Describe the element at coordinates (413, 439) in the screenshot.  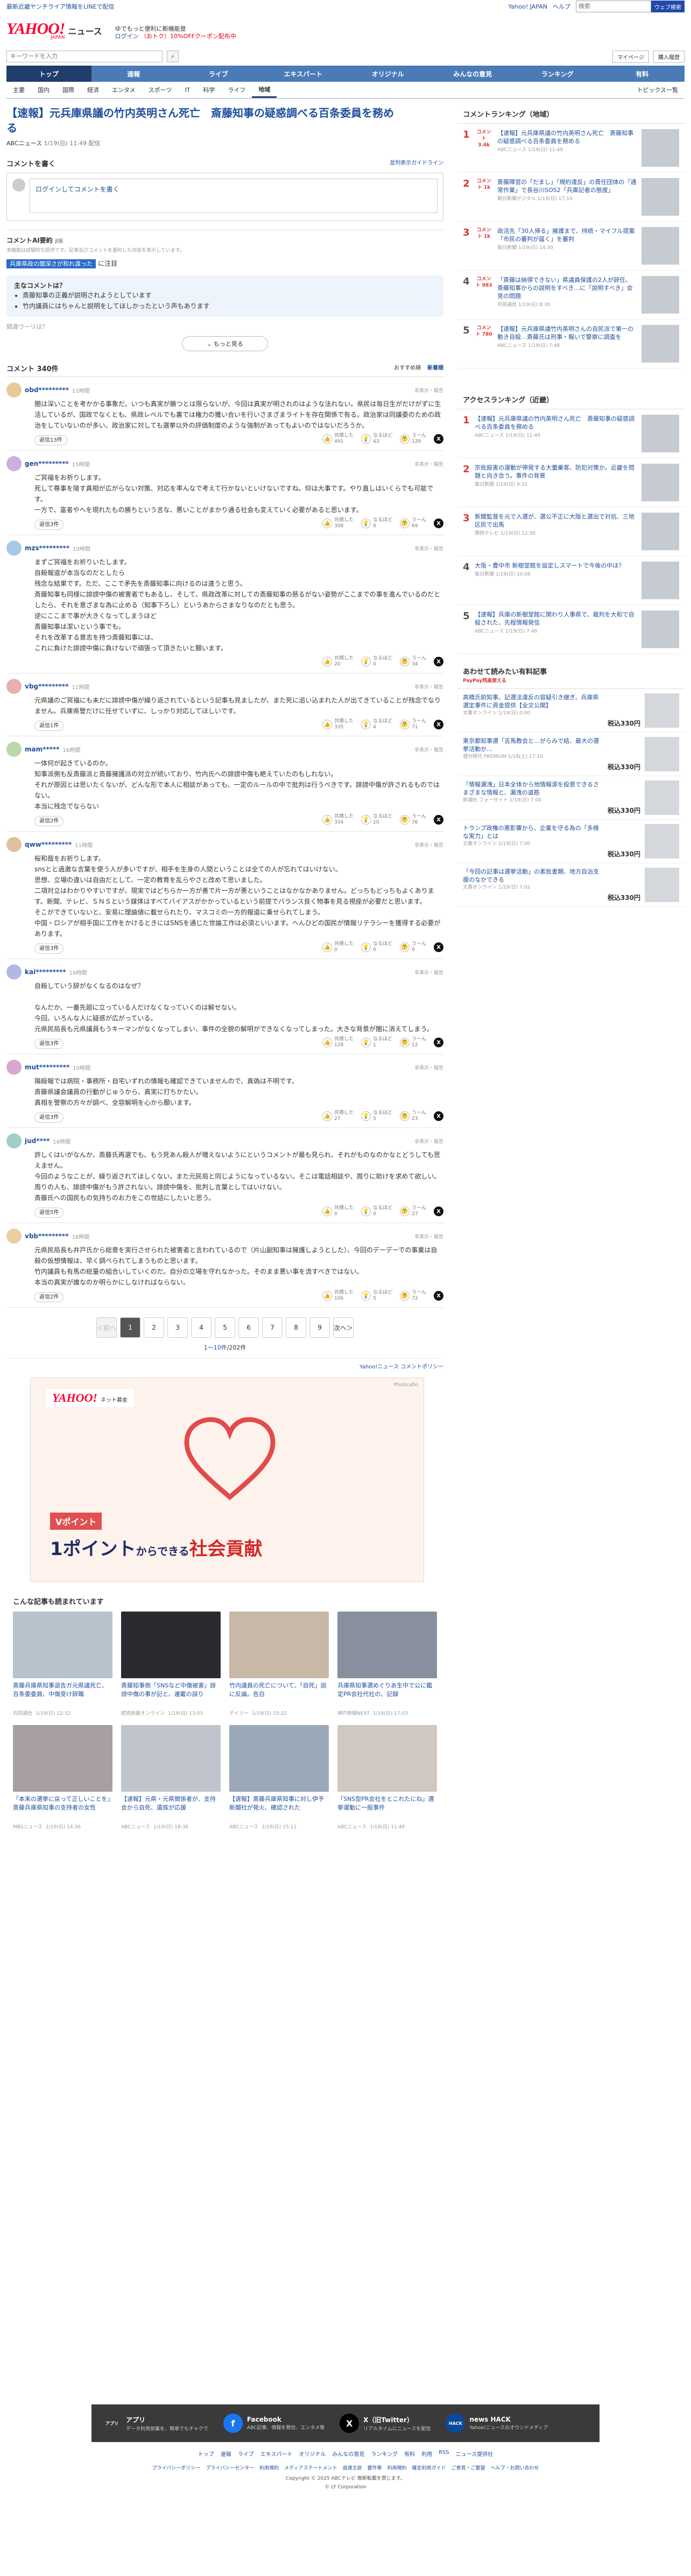
I see `reaction-hmm-button: 🤔 うーん 129` at that location.